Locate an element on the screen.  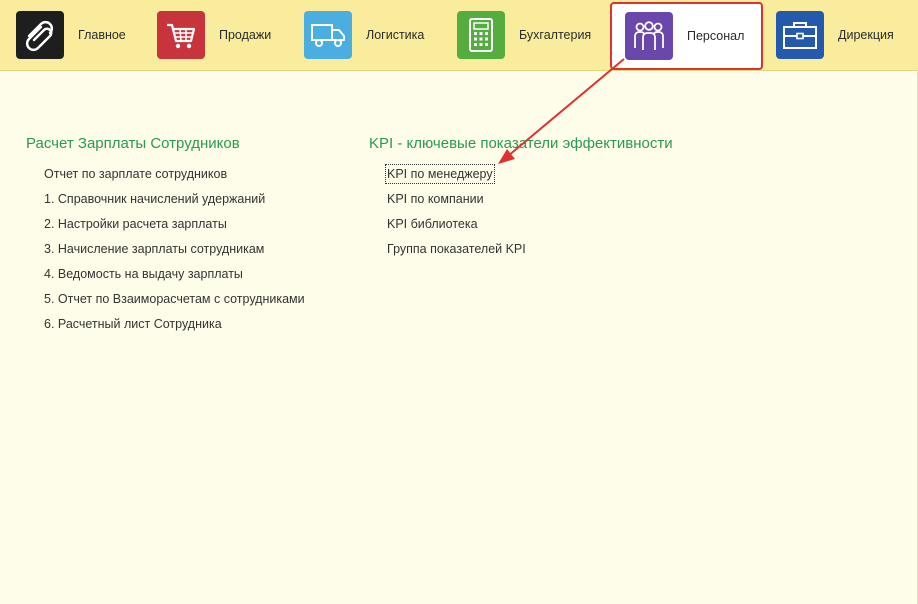
group-title-kpi: KPI - ключевые показатели эффективности is located at coordinates (521, 143).